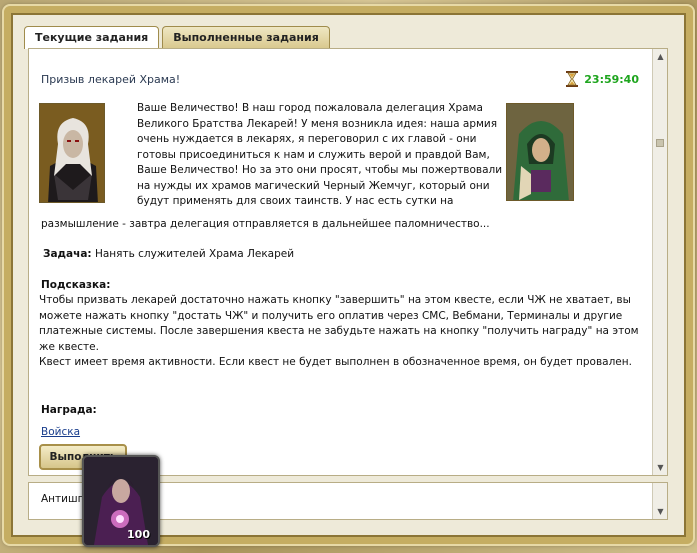  I want to click on quest-tabs: Текущие задания Выполненные задания, so click(178, 37).